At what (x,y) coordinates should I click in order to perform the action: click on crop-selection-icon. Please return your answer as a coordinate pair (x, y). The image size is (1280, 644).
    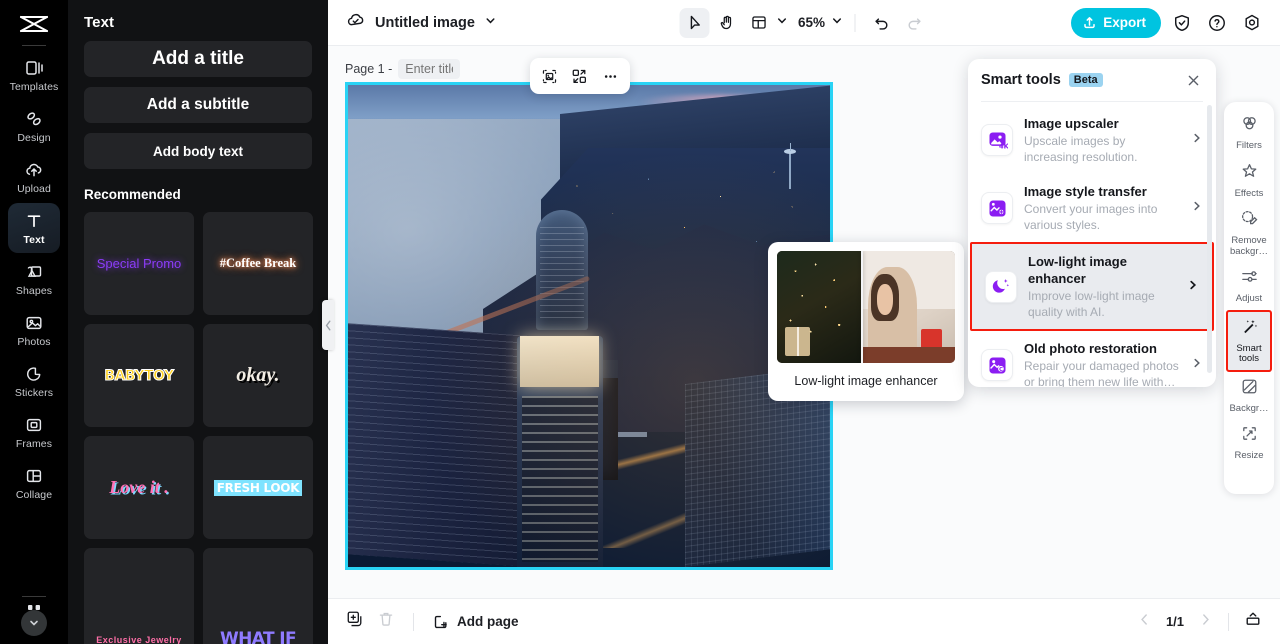
    Looking at the image, I should click on (549, 76).